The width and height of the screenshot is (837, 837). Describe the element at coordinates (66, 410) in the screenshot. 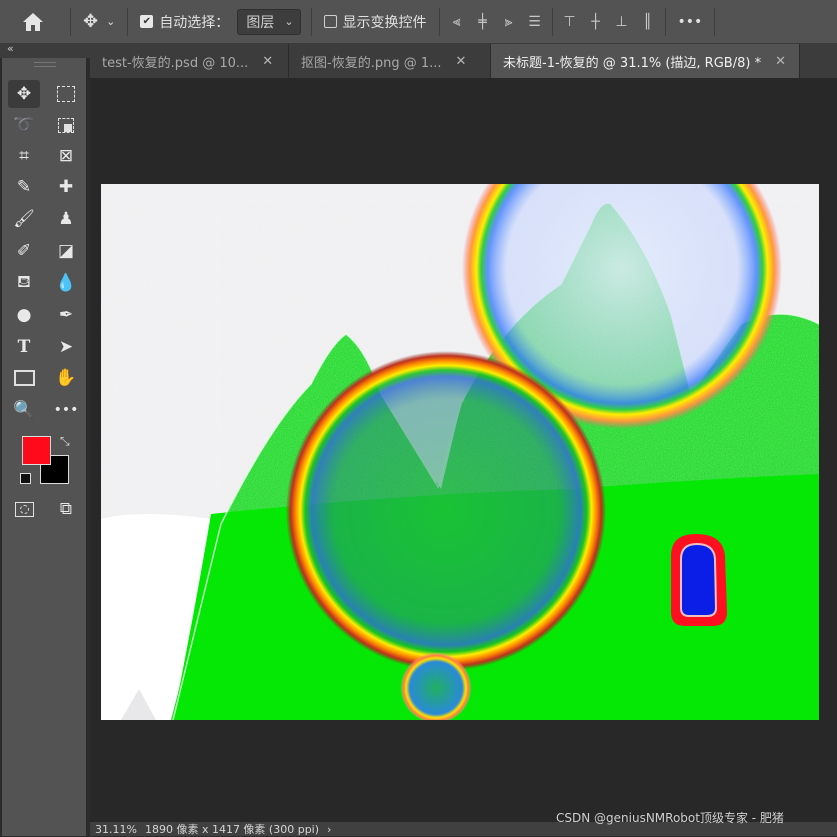

I see `more-tools-icon: •••` at that location.